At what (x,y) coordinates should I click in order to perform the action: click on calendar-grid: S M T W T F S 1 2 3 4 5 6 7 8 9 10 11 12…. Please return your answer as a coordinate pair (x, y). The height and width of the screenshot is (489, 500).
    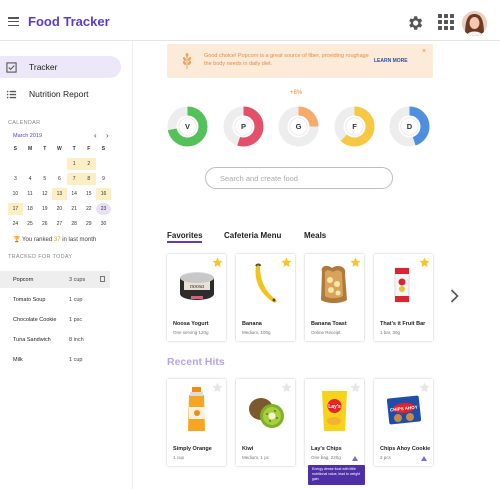
    Looking at the image, I should click on (59, 186).